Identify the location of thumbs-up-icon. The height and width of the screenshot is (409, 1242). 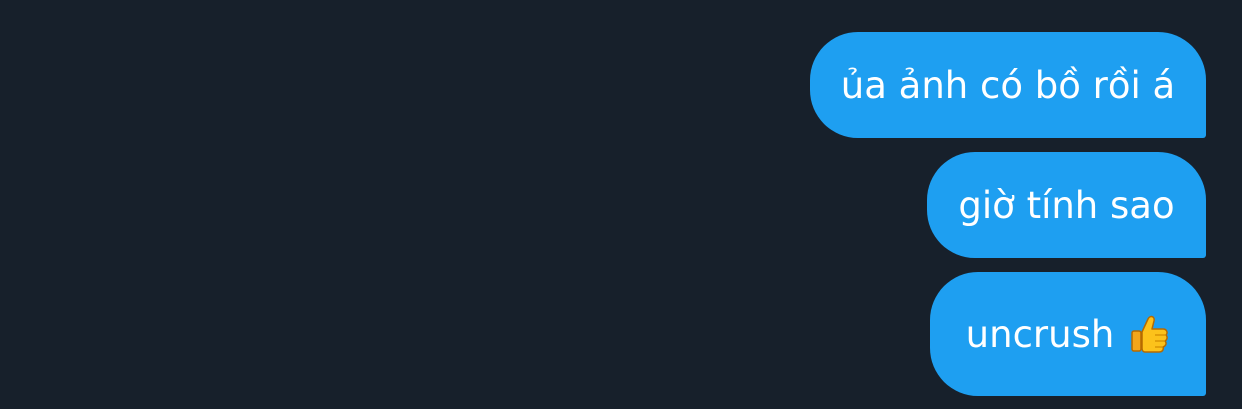
(1149, 334).